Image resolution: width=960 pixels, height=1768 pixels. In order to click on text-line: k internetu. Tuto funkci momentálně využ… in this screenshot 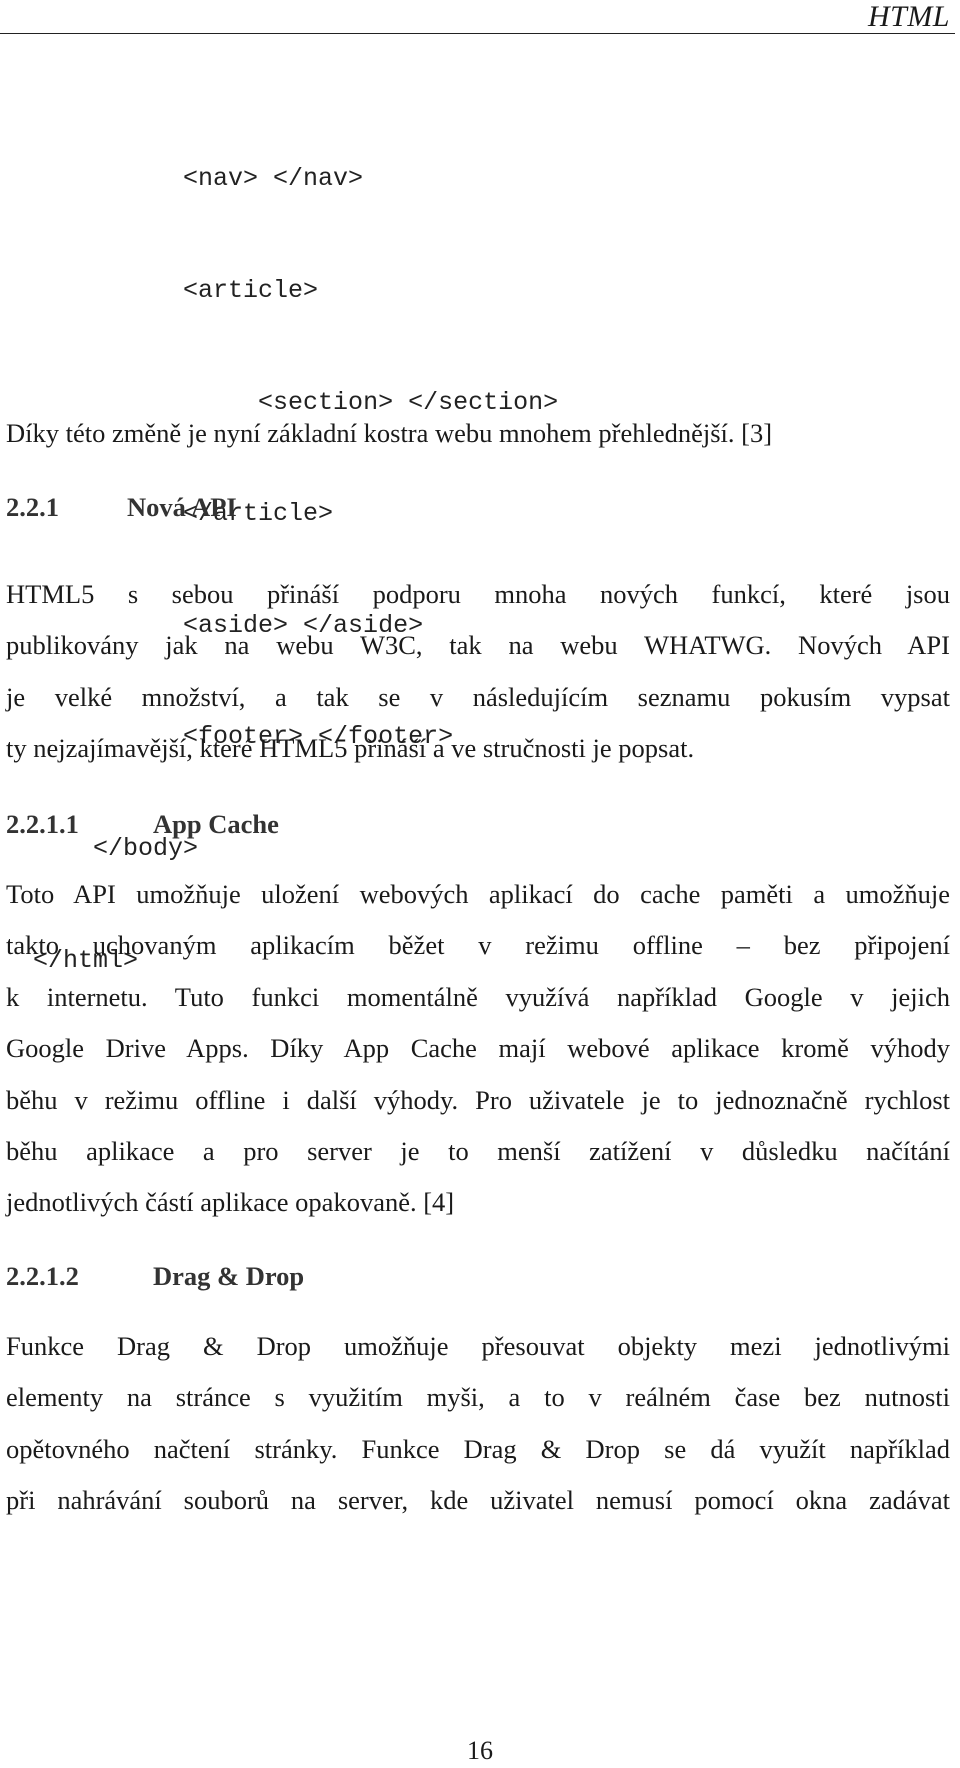, I will do `click(478, 996)`.